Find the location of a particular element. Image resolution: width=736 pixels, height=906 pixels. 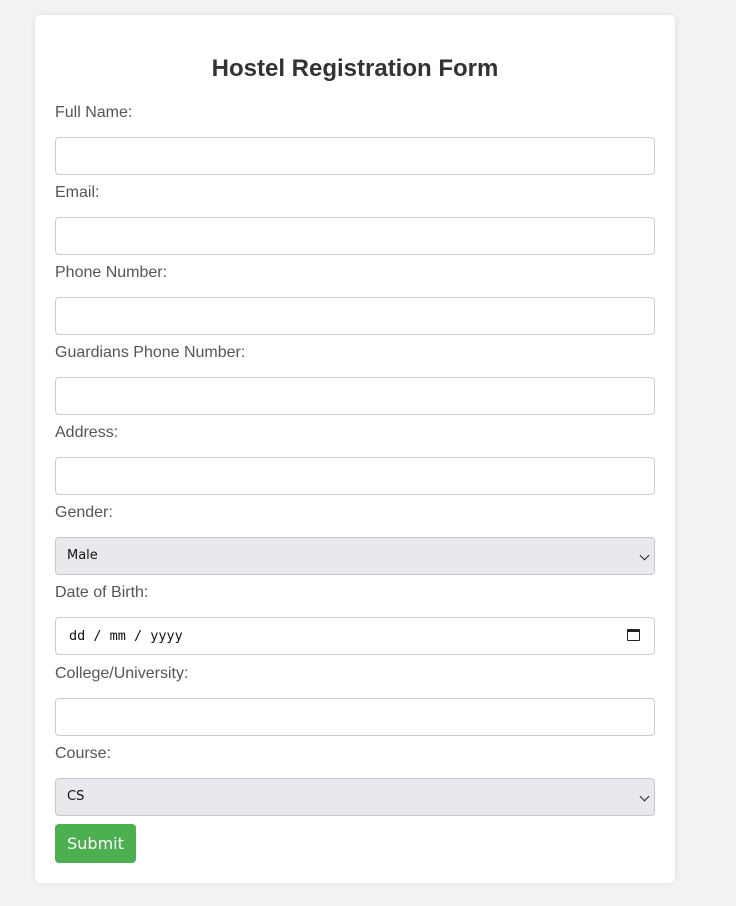

full-name-field: Full Name: is located at coordinates (355, 139).